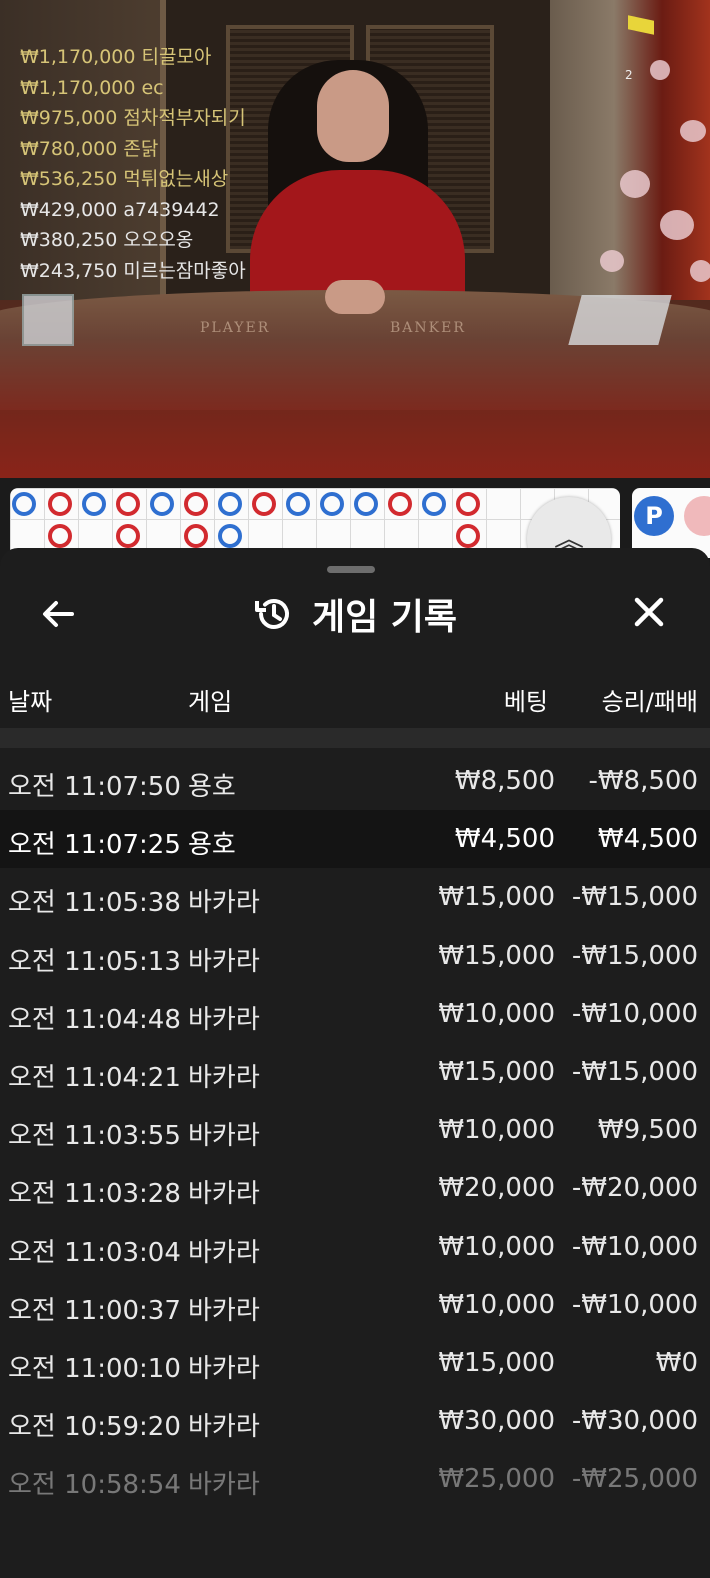  I want to click on leaderboard-name: 미르는잠마좋아, so click(184, 270).